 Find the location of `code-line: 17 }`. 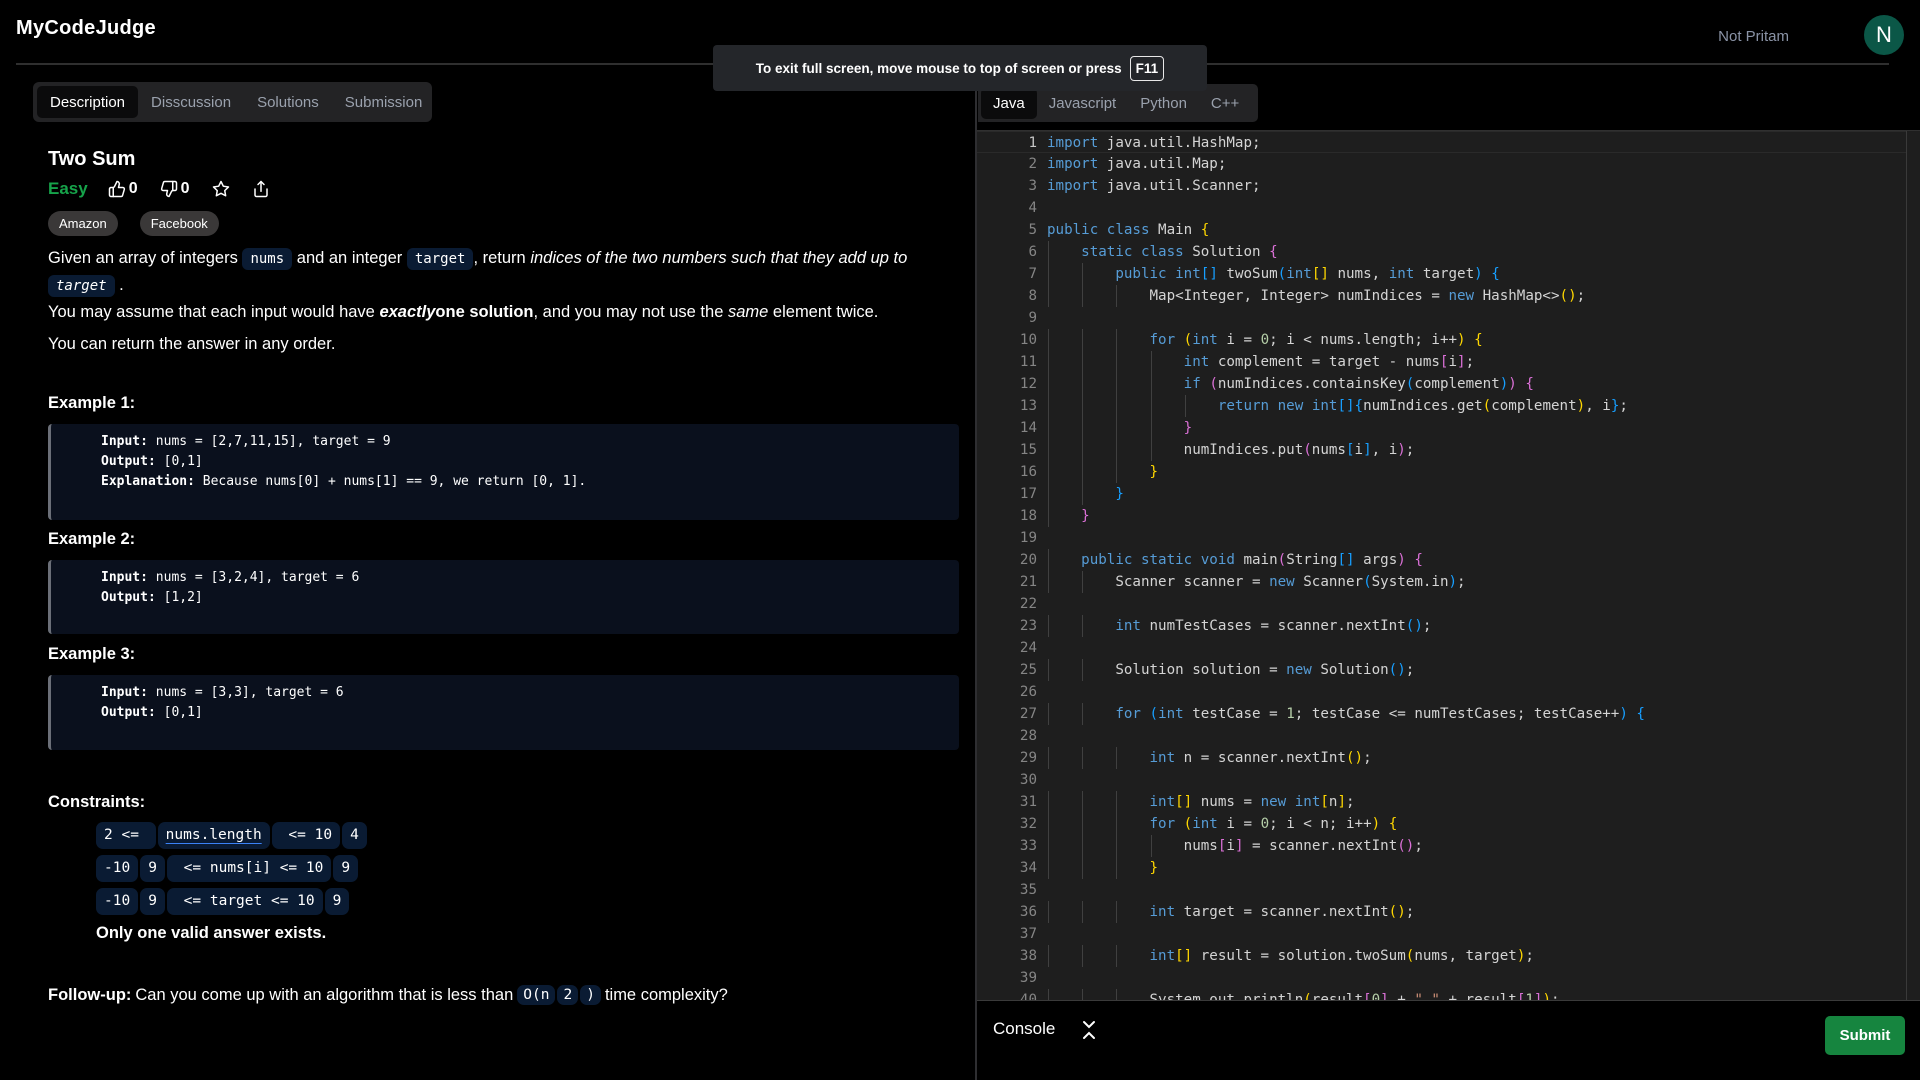

code-line: 17 } is located at coordinates (1448, 494).